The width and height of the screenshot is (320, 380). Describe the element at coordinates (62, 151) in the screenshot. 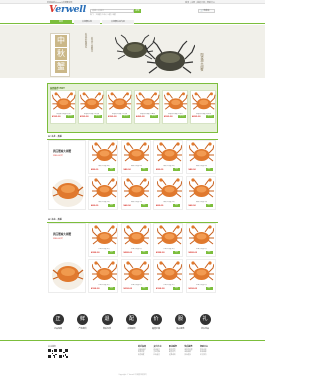

I see `feature-card-title: 周庄蟹城大闸蟹` at that location.